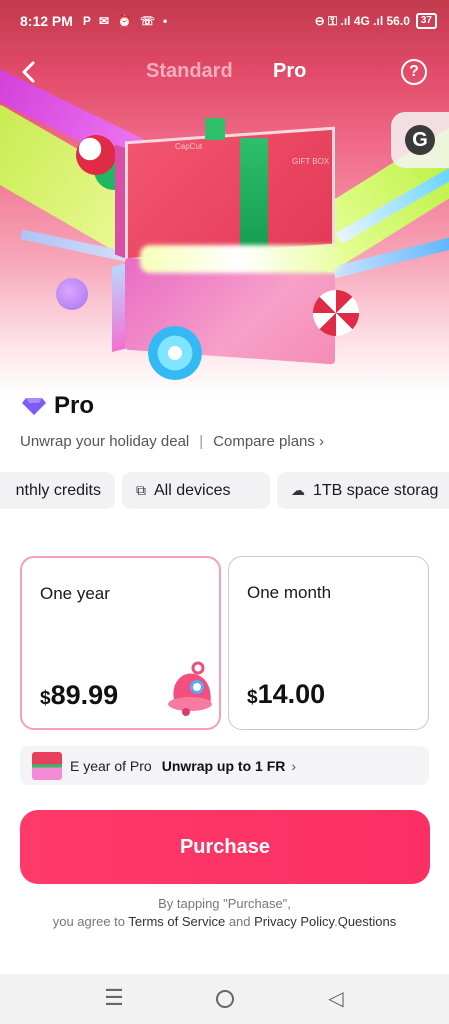 The image size is (449, 1024). What do you see at coordinates (147, 21) in the screenshot?
I see `whatsapp-icon: ☏` at bounding box center [147, 21].